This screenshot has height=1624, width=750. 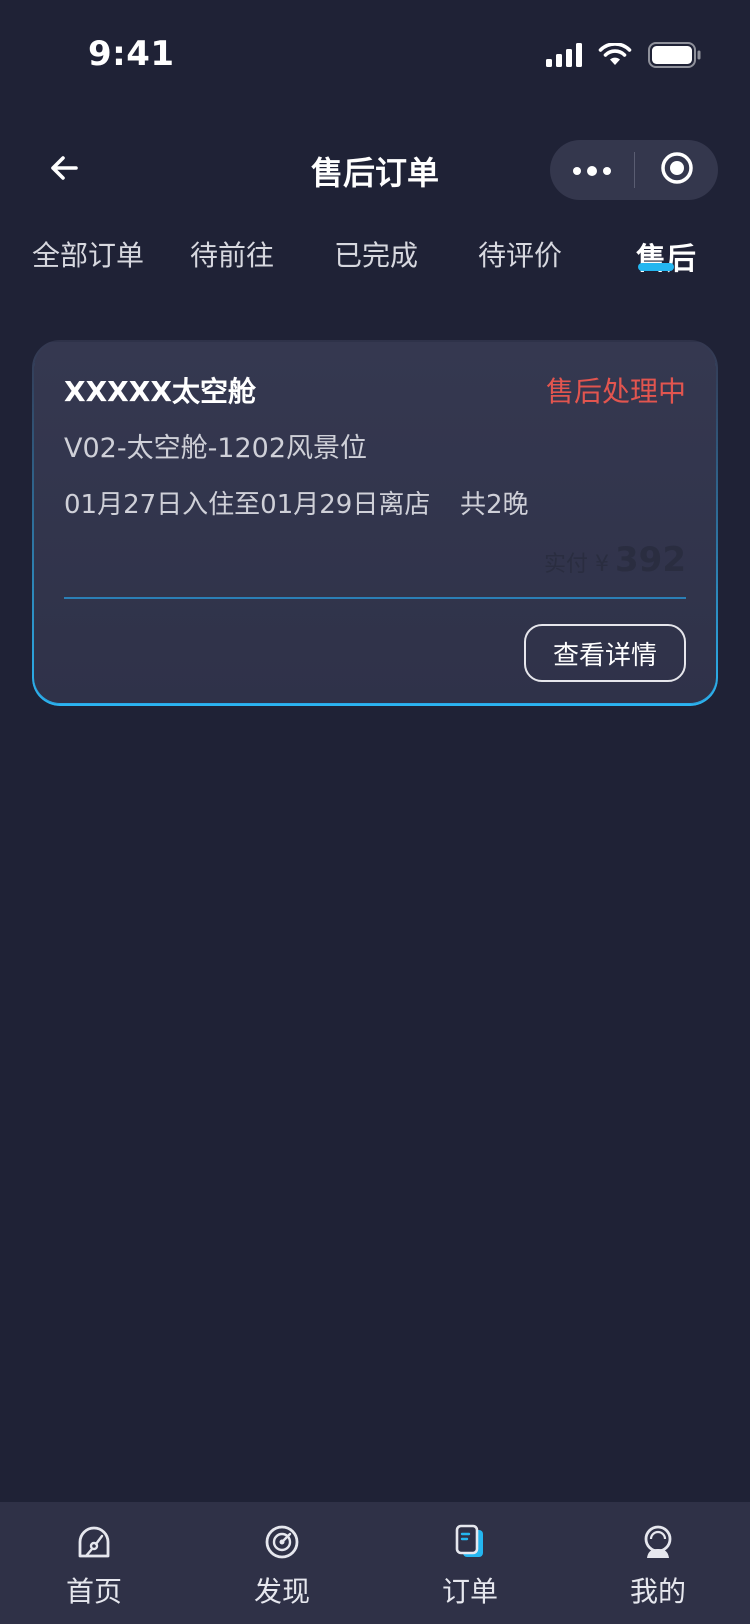 What do you see at coordinates (470, 1542) in the screenshot?
I see `order-document-icon` at bounding box center [470, 1542].